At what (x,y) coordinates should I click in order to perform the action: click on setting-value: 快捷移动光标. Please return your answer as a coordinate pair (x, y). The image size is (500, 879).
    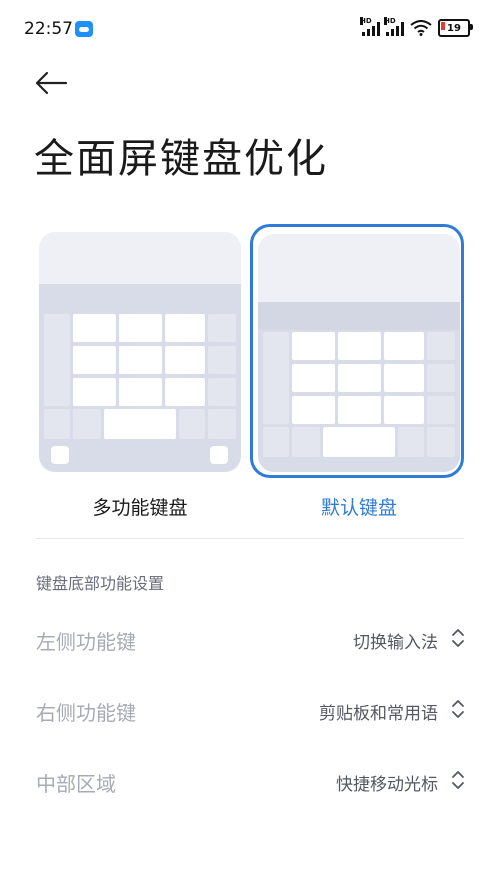
    Looking at the image, I should click on (387, 785).